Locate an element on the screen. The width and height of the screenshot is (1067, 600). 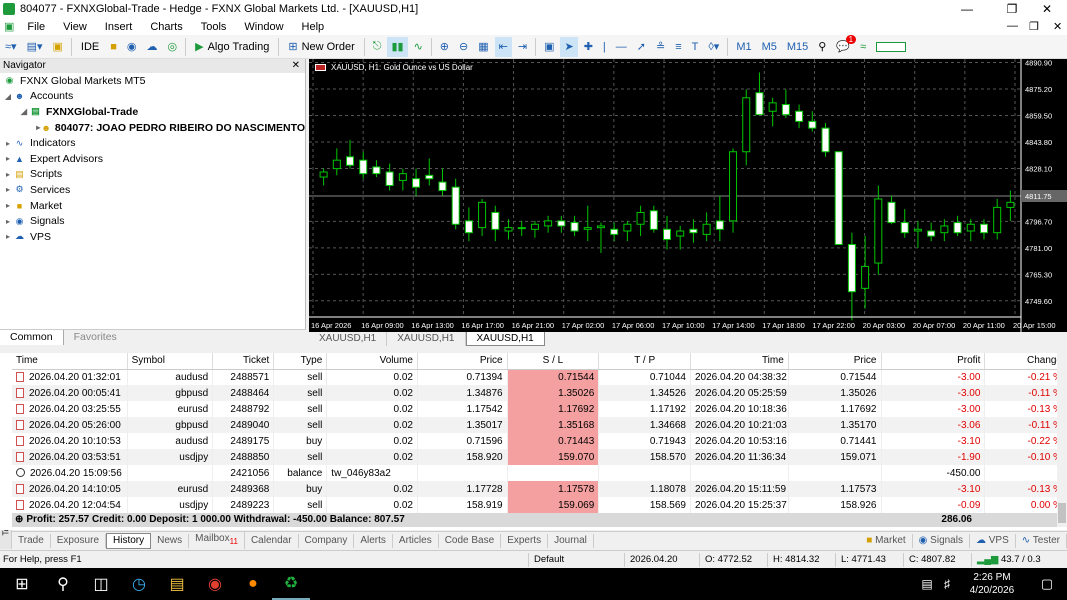
tab-exposure: Exposure is located at coordinates (79, 540).